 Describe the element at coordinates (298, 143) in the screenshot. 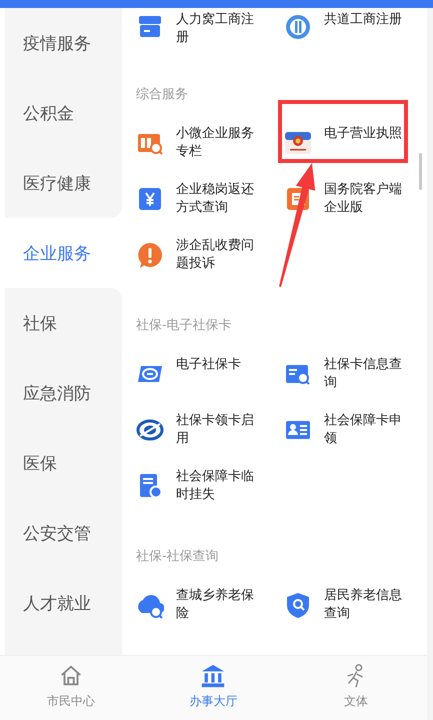

I see `license-icon` at that location.